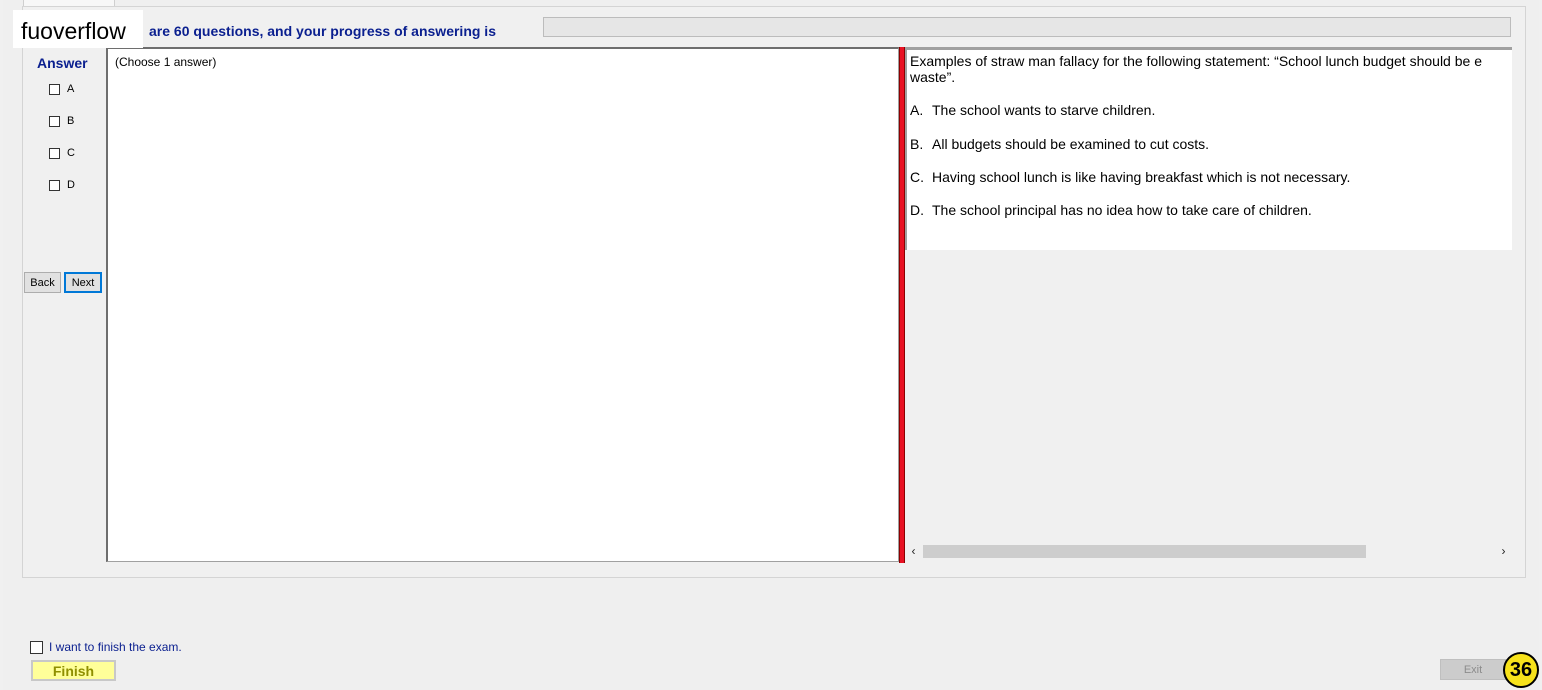 Image resolution: width=1542 pixels, height=690 pixels. I want to click on choice-text: The school wants to starve children., so click(1044, 110).